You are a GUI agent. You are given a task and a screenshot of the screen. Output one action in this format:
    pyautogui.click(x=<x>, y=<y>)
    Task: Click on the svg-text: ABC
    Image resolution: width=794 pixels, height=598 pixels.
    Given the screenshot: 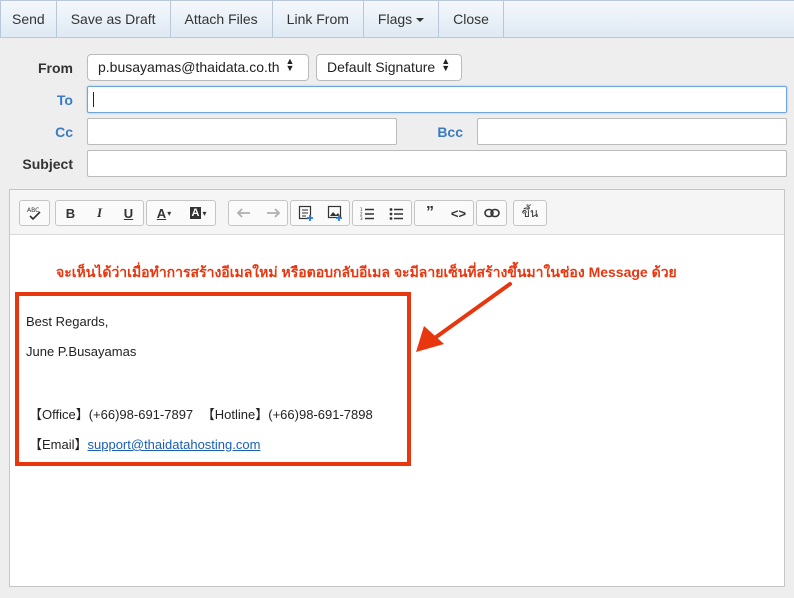 What is the action you would take?
    pyautogui.click(x=33, y=210)
    